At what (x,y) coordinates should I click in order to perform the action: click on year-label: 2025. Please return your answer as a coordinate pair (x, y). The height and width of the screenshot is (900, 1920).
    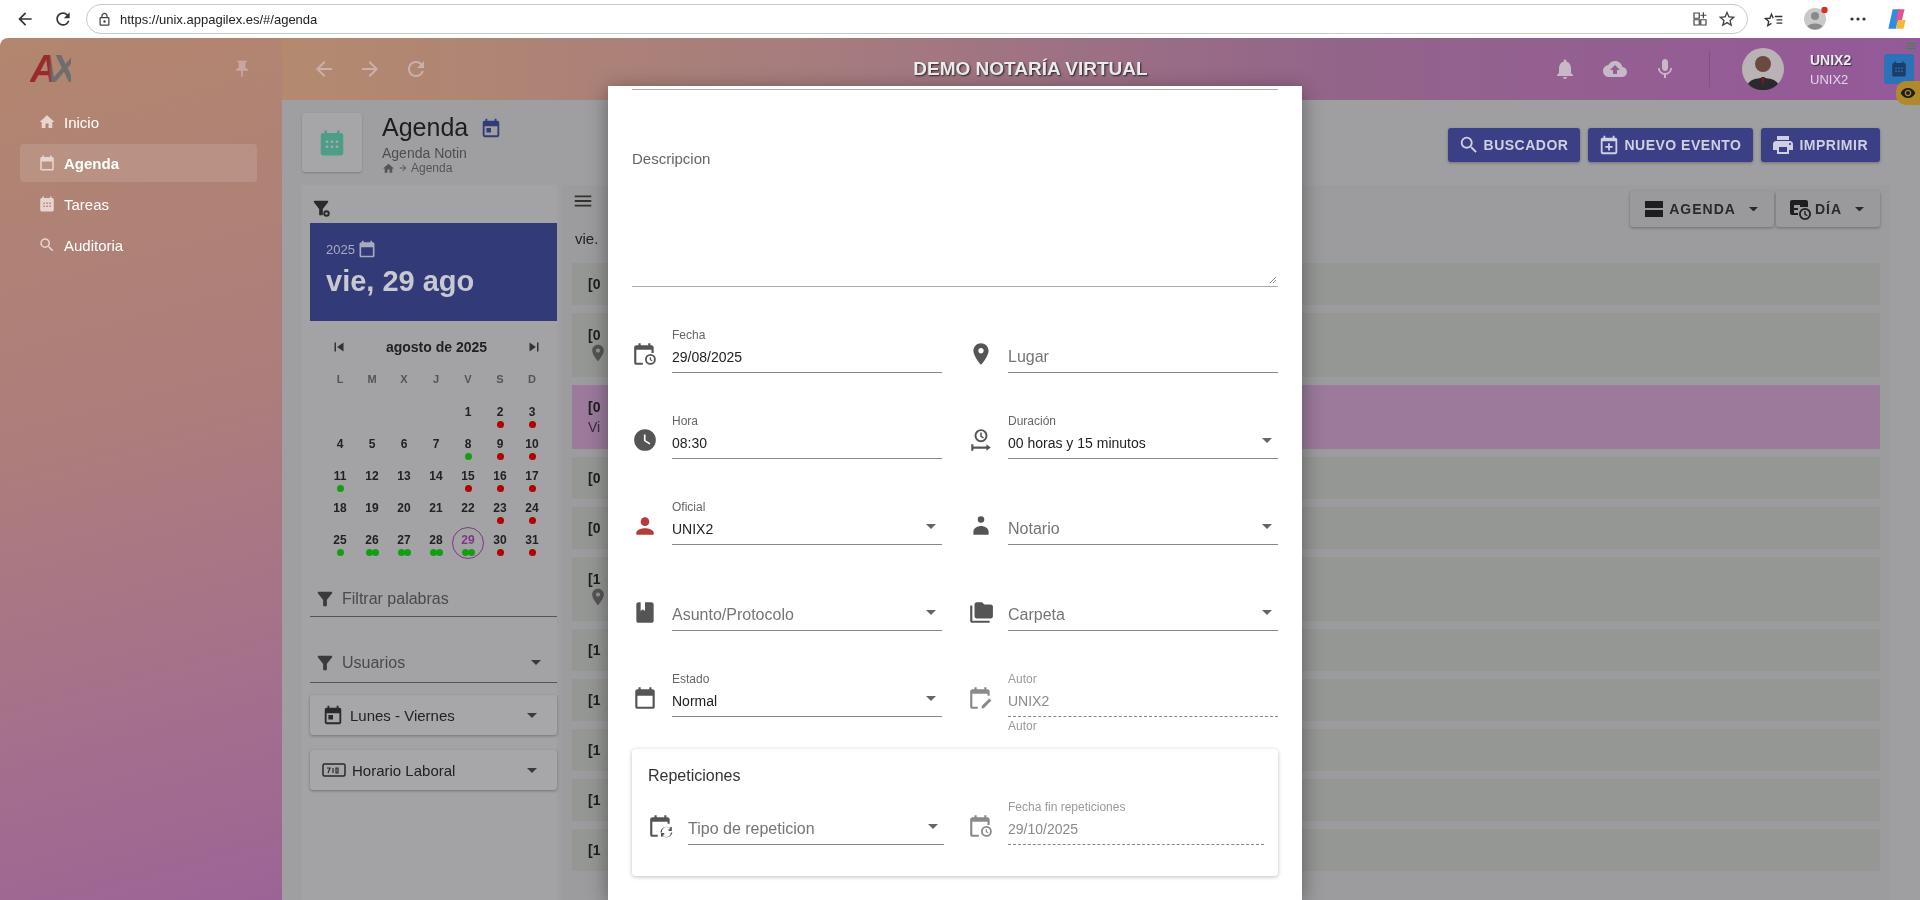
    Looking at the image, I should click on (340, 249).